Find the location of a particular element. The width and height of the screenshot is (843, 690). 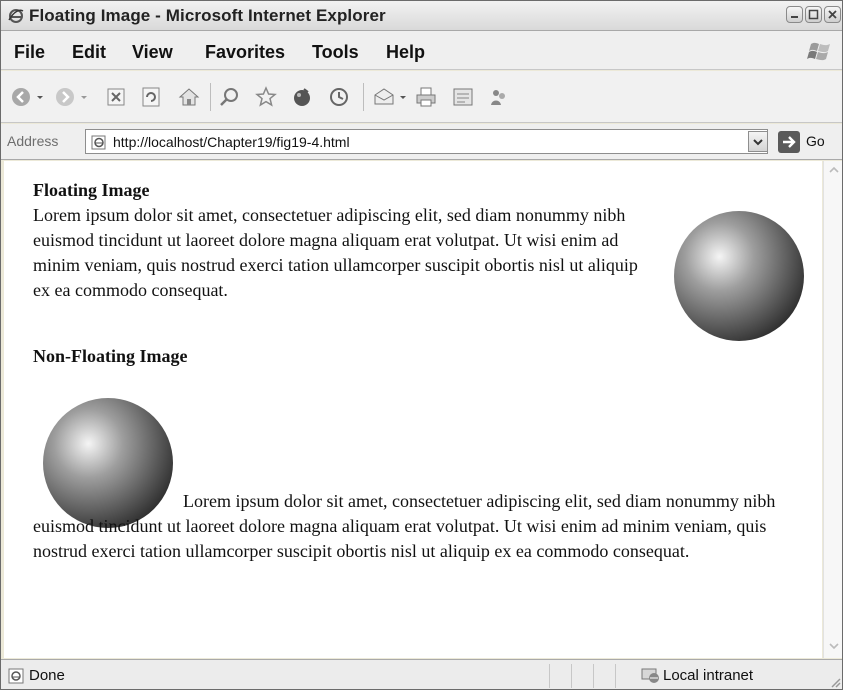

messenger-icon is located at coordinates (499, 97).